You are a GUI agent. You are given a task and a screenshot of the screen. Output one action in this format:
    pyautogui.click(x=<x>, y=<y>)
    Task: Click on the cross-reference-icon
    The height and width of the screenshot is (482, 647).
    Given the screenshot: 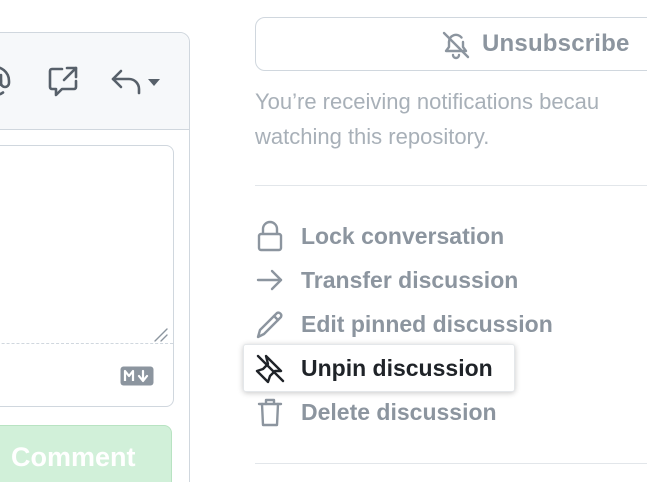 What is the action you would take?
    pyautogui.click(x=63, y=81)
    